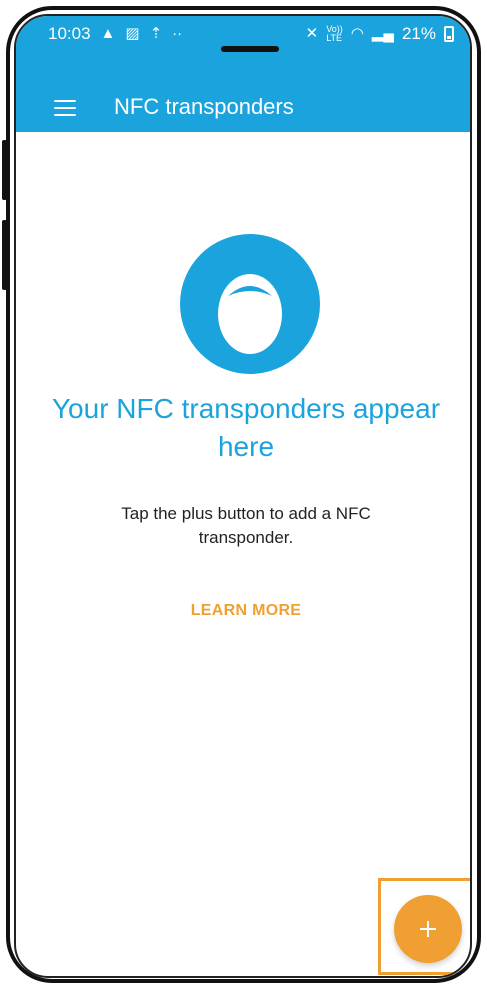 Image resolution: width=487 pixels, height=989 pixels. What do you see at coordinates (156, 33) in the screenshot?
I see `upload-icon: ⇡` at bounding box center [156, 33].